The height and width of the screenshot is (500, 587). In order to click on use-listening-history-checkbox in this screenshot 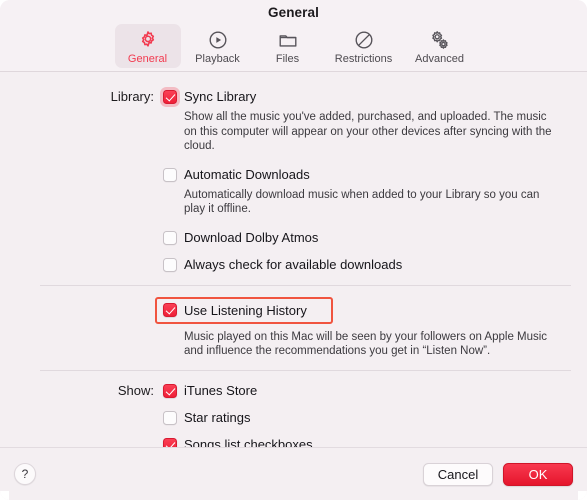, I will do `click(170, 310)`.